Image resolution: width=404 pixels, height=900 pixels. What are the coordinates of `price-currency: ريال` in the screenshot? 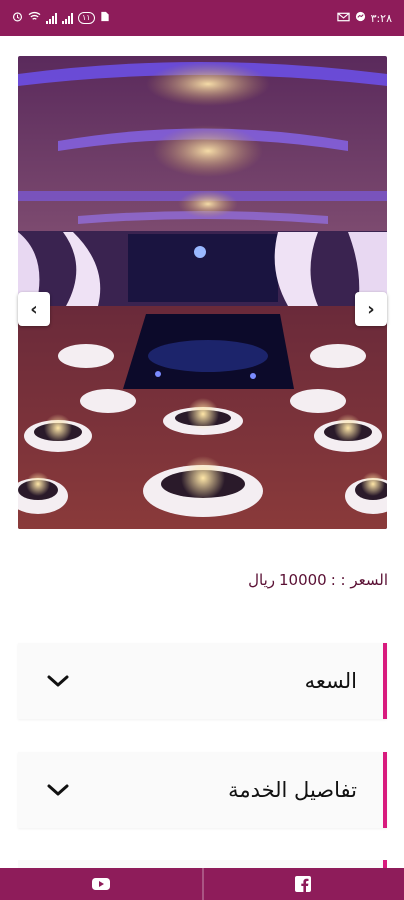 It's located at (261, 580).